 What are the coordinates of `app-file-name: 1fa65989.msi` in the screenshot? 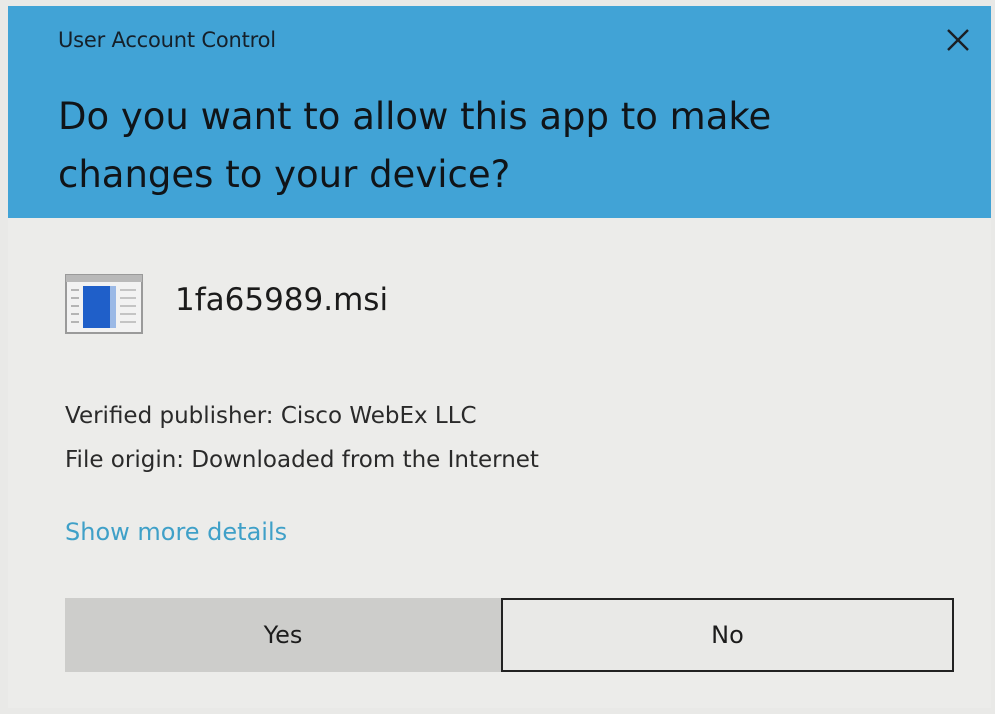 It's located at (282, 300).